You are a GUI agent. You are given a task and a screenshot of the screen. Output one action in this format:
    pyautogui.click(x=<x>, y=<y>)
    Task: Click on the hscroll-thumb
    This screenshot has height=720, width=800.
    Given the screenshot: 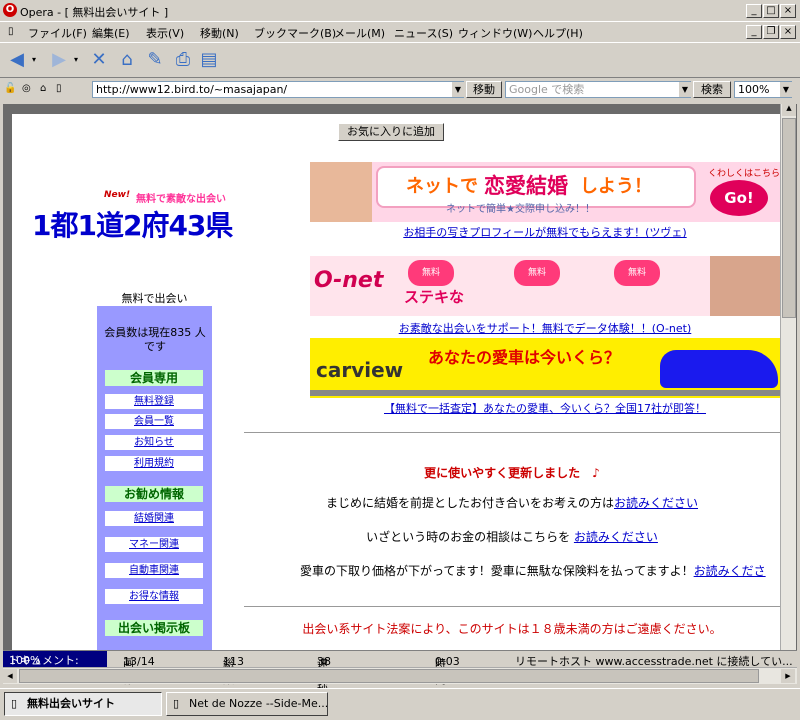 What is the action you would take?
    pyautogui.click(x=389, y=676)
    